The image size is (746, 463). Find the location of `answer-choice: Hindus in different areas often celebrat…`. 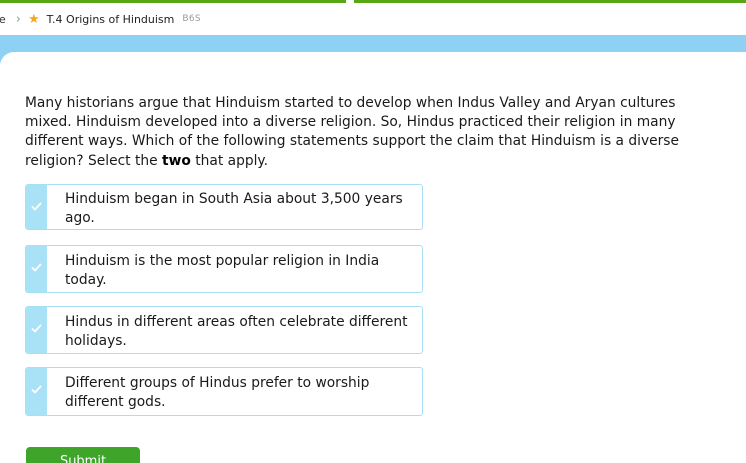

answer-choice: Hindus in different areas often celebrat… is located at coordinates (224, 330).